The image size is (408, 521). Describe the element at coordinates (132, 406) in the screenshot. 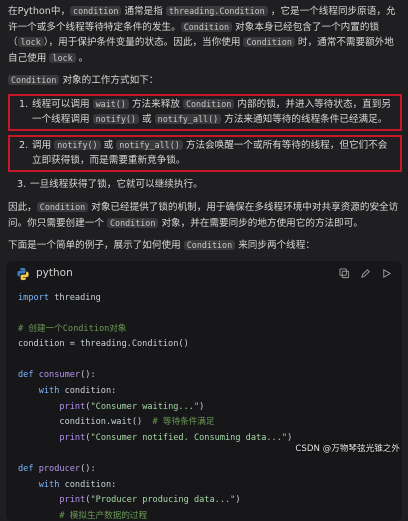

I see `code-line: print("Consumer waiting...")` at that location.